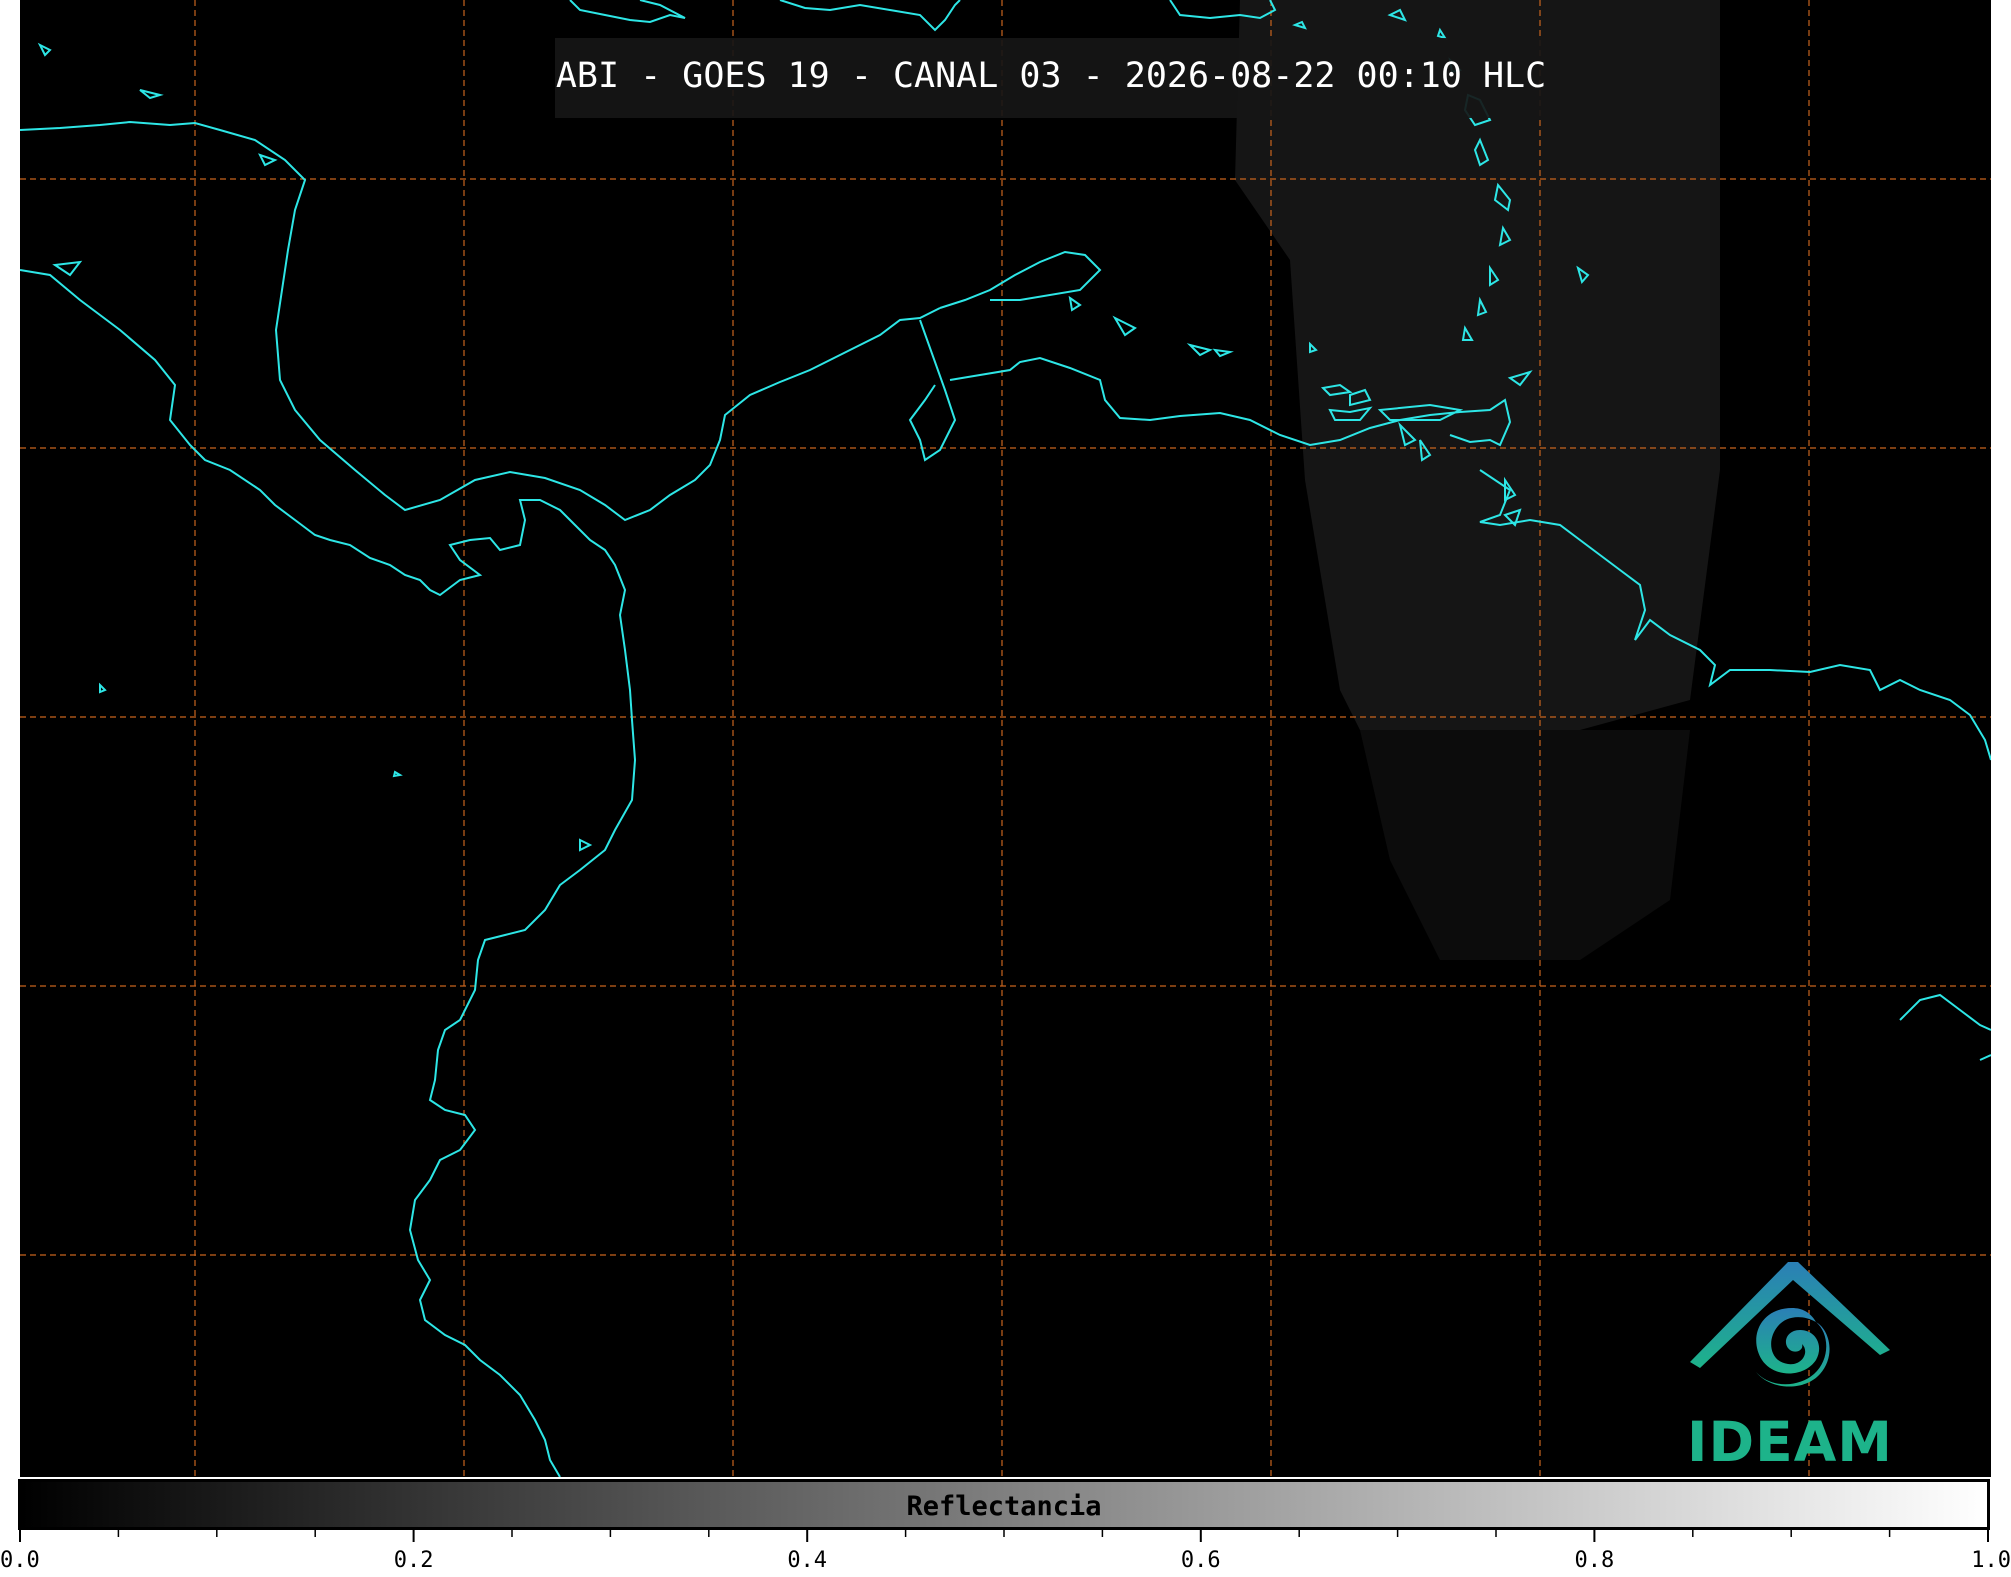 The width and height of the screenshot is (2011, 1577). Describe the element at coordinates (414, 1560) in the screenshot. I see `colorbar-tick-label: 0.2` at that location.